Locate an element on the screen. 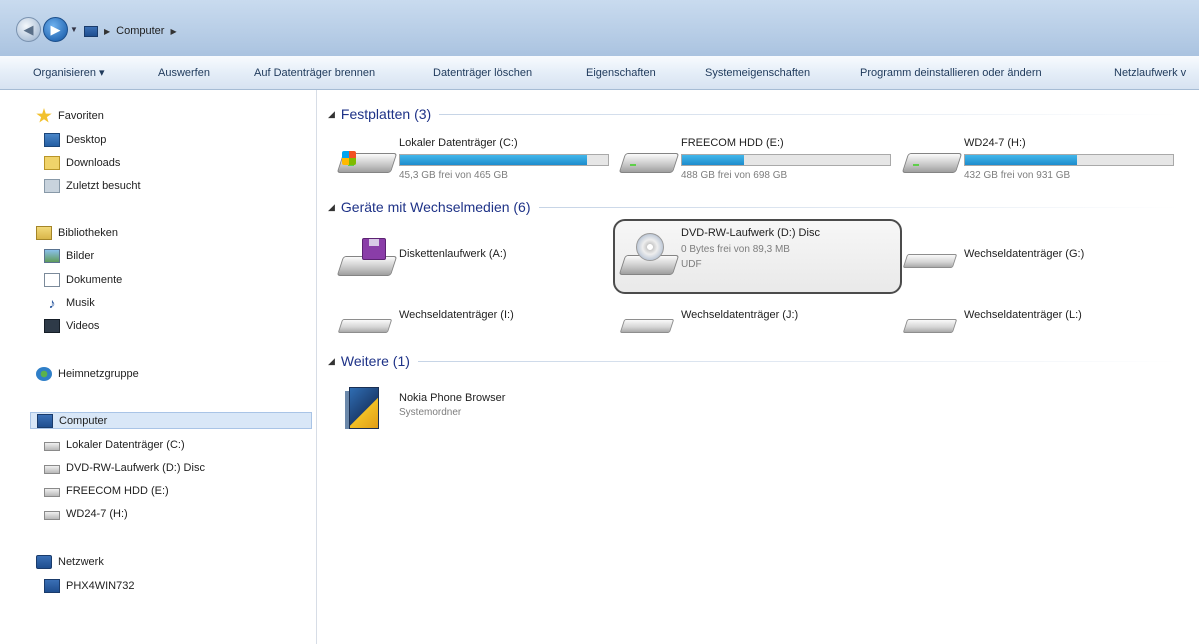 Image resolution: width=1199 pixels, height=644 pixels. sidebar-item-downloads: Downloads is located at coordinates (82, 163).